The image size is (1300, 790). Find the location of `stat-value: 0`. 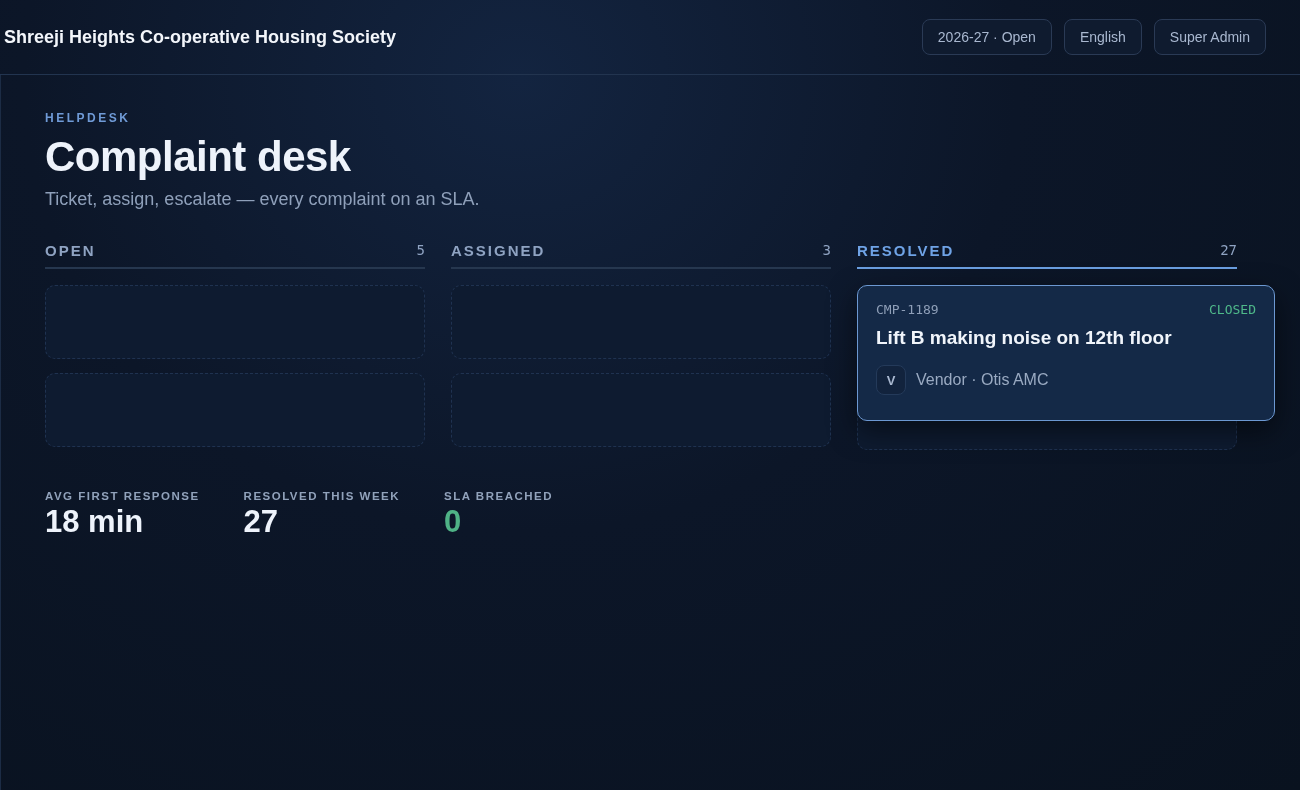

stat-value: 0 is located at coordinates (453, 522).